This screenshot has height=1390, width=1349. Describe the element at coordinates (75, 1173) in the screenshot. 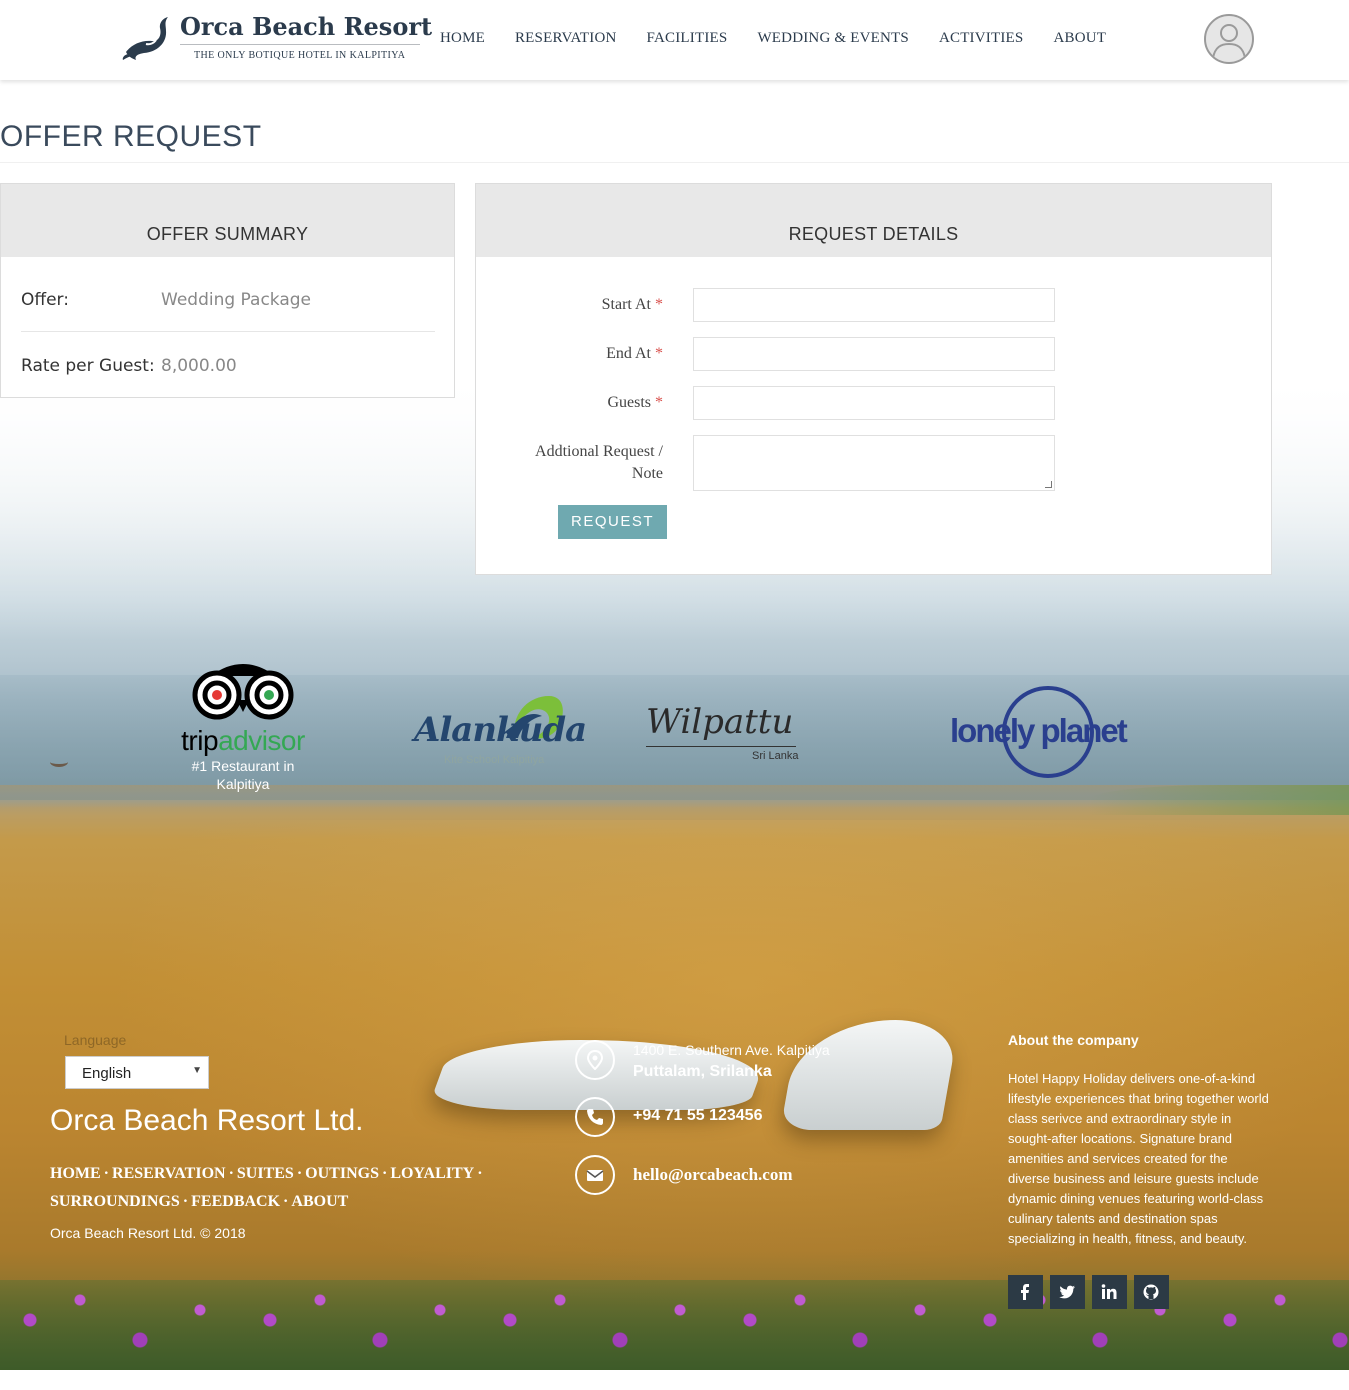

I see `footer-link-home: HOME` at that location.